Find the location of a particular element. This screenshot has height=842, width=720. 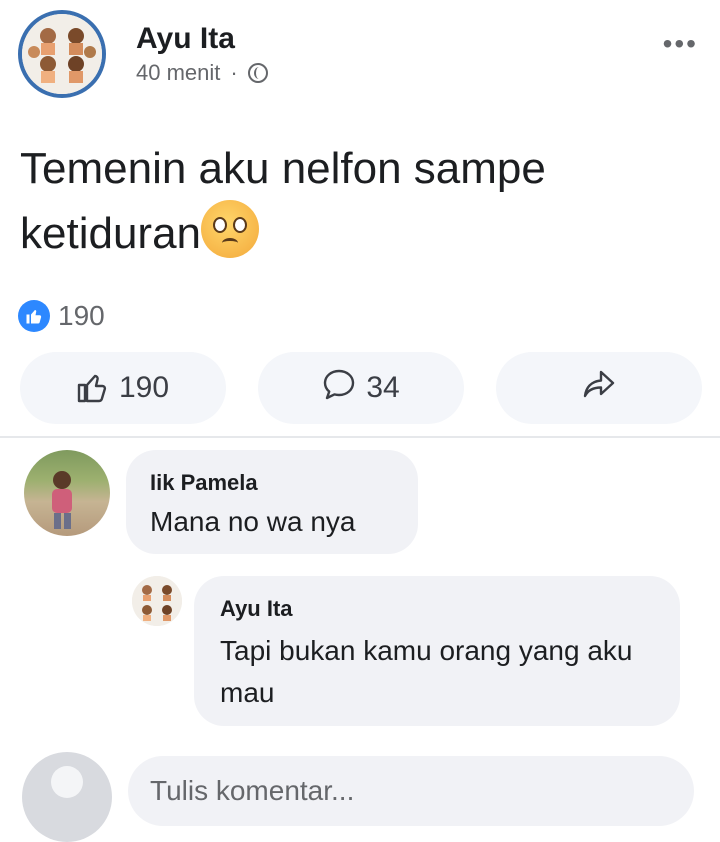

post-meta: 40 menit · is located at coordinates (202, 73).